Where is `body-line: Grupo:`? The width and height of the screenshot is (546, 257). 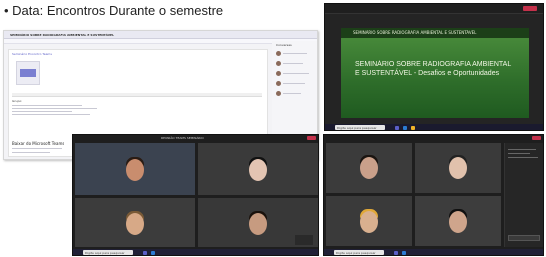 body-line: Grupo: is located at coordinates (17, 101).